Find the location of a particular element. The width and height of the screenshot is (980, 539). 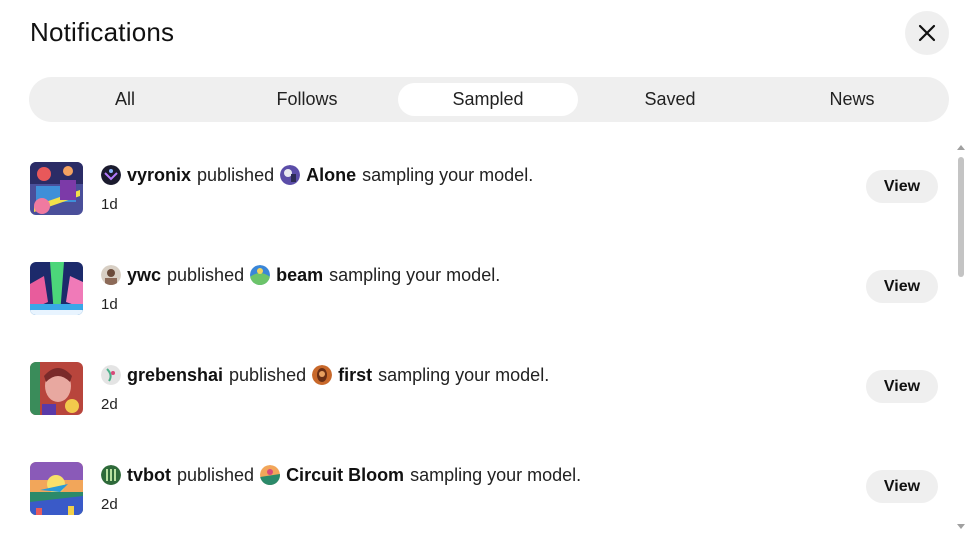

scrollbar is located at coordinates (961, 337).